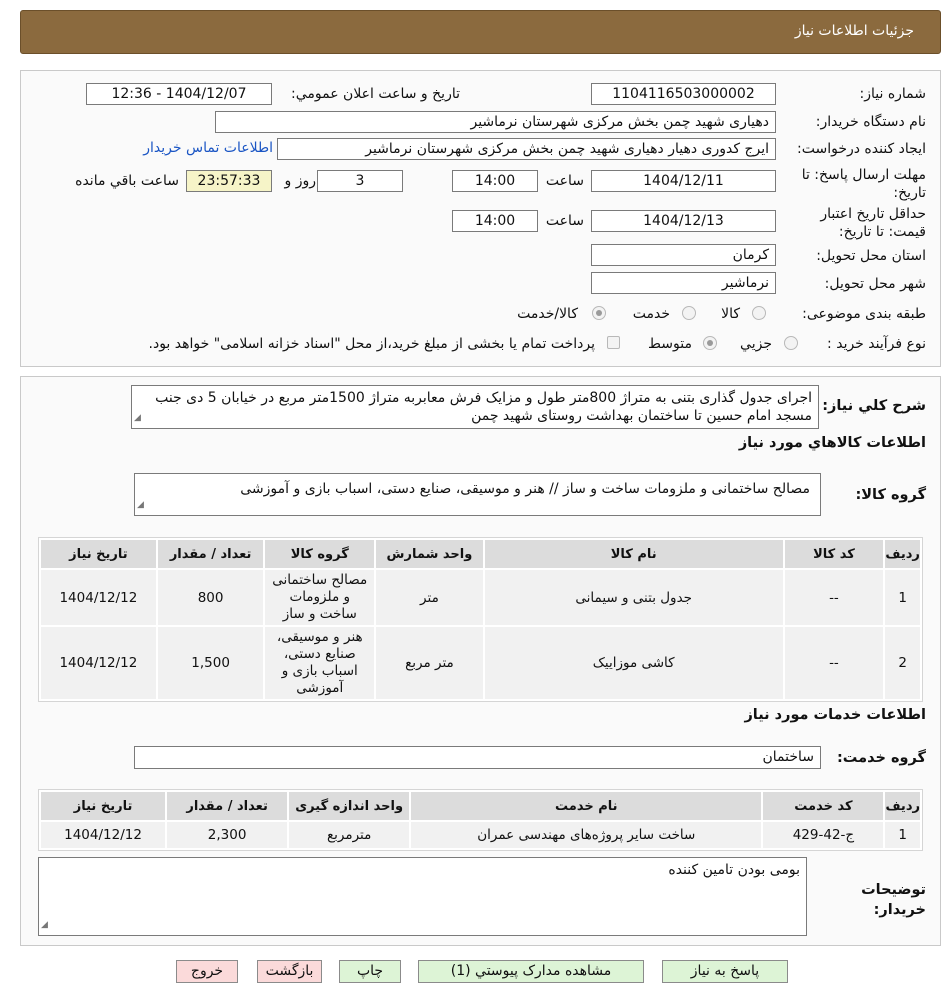  Describe the element at coordinates (899, 910) in the screenshot. I see `buyer-notes-label-line2: خریدار:` at that location.